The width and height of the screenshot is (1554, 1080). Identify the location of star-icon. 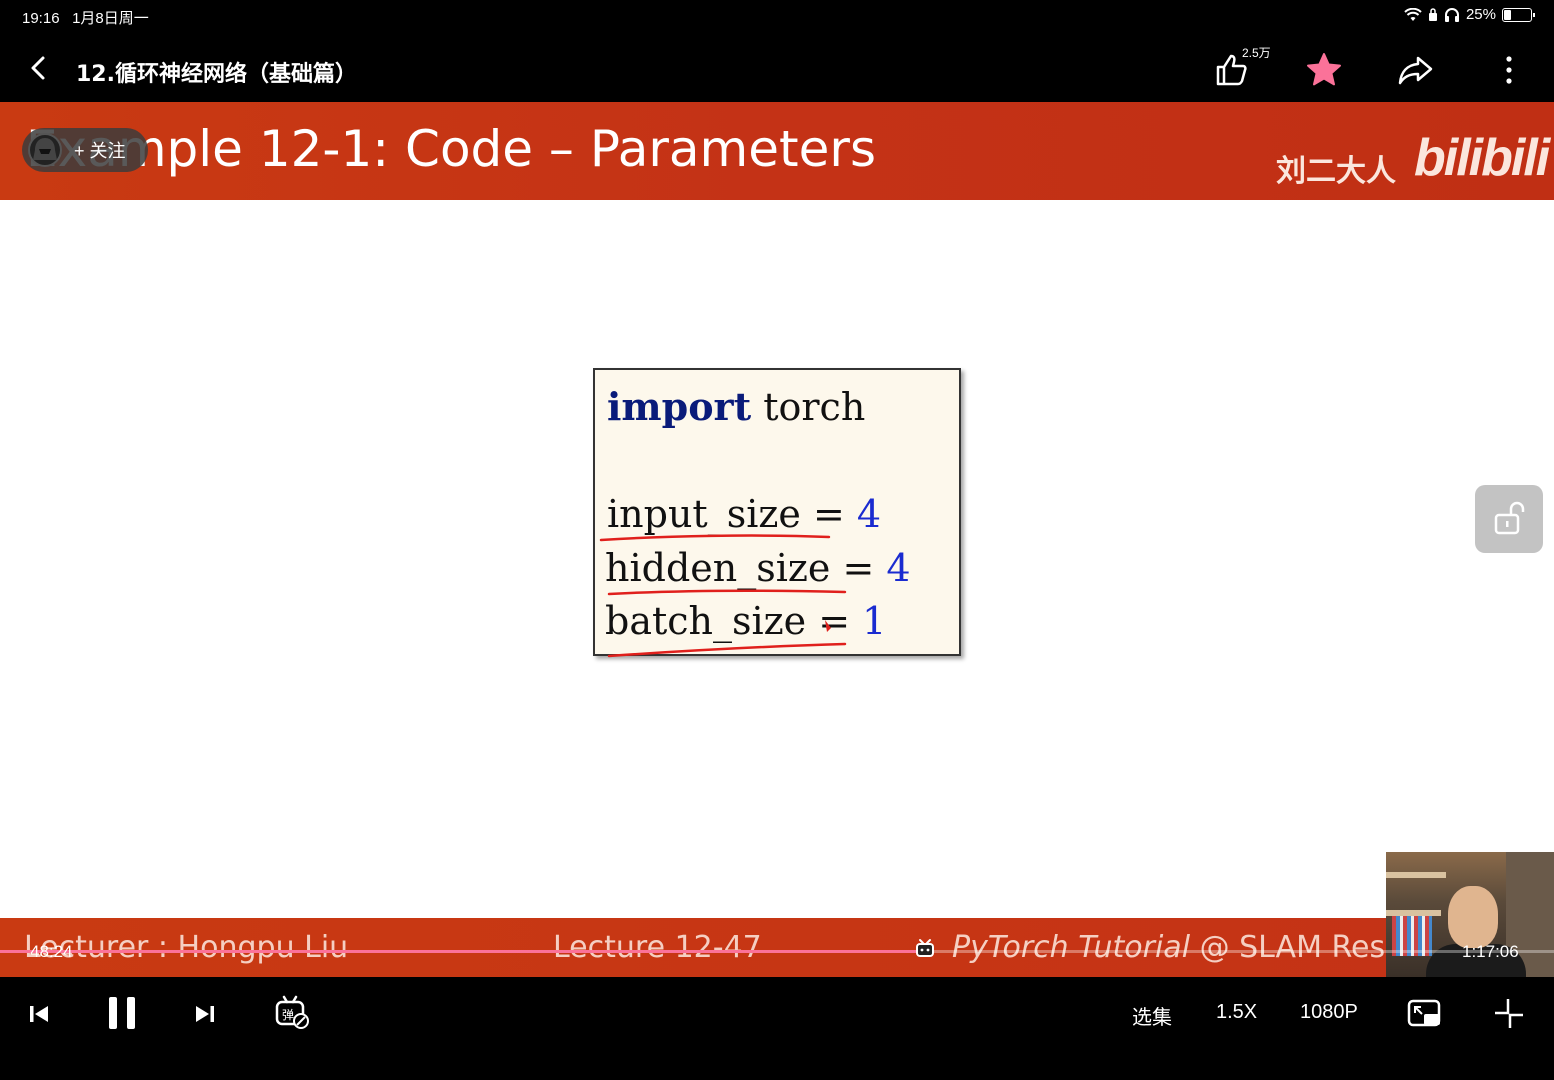
(1324, 69).